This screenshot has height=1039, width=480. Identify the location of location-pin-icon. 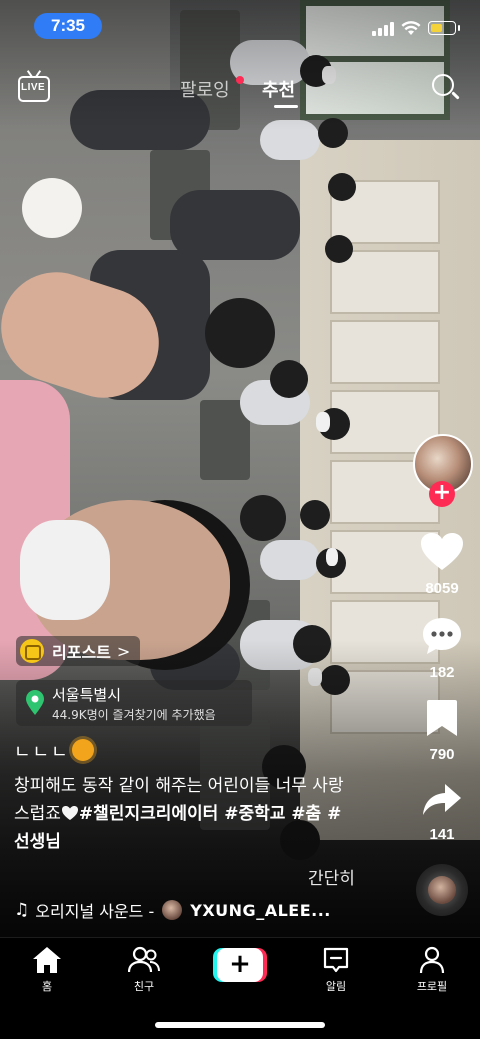
(35, 702).